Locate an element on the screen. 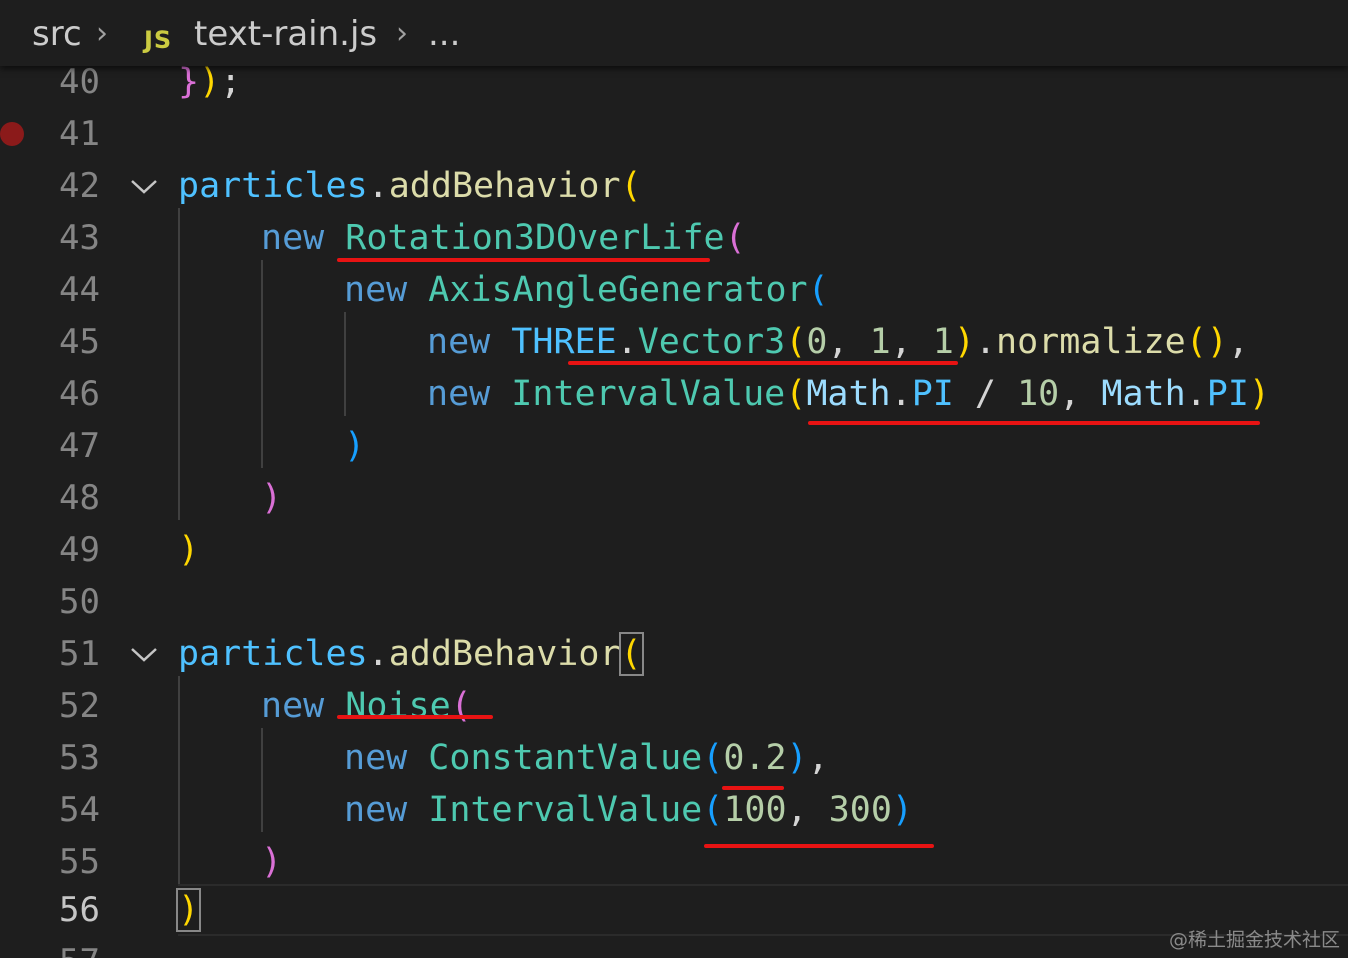 This screenshot has width=1348, height=958. class-name: Noise is located at coordinates (398, 706).